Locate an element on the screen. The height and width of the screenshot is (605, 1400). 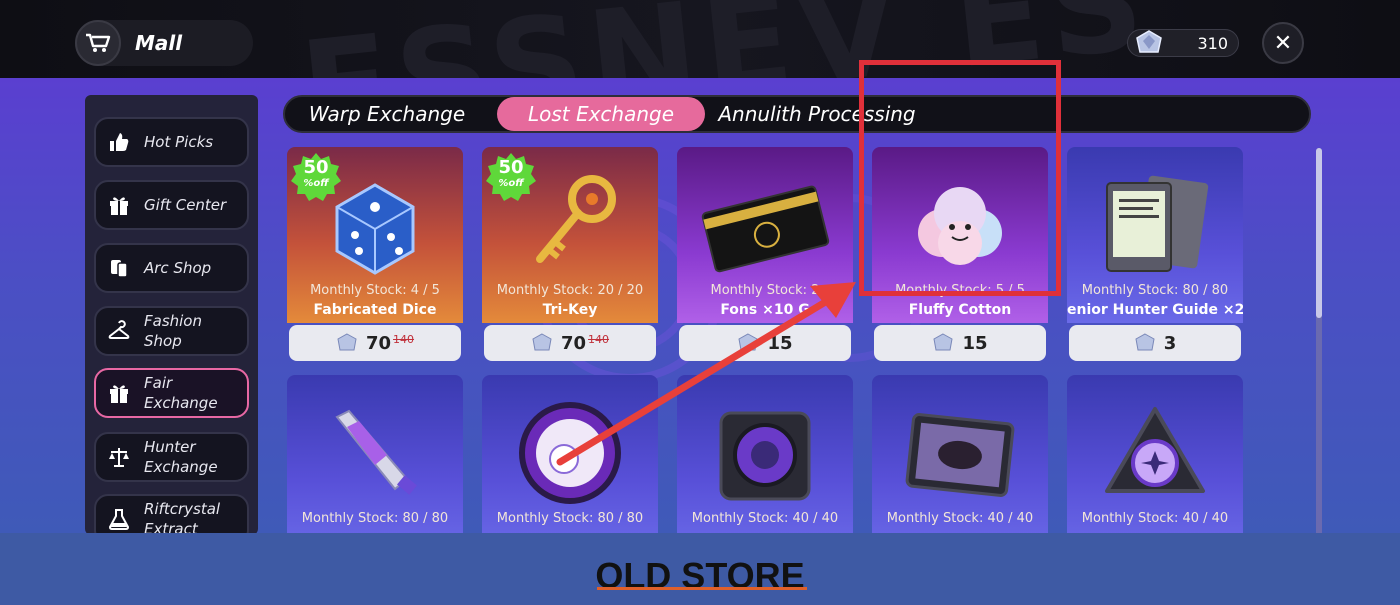
monthly-stock: Monthly Stock: 5 / 5 is located at coordinates (960, 290).